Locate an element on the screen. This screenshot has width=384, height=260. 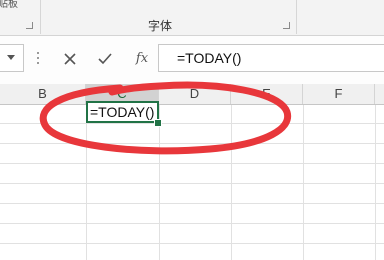
column-header-b: B is located at coordinates (43, 94).